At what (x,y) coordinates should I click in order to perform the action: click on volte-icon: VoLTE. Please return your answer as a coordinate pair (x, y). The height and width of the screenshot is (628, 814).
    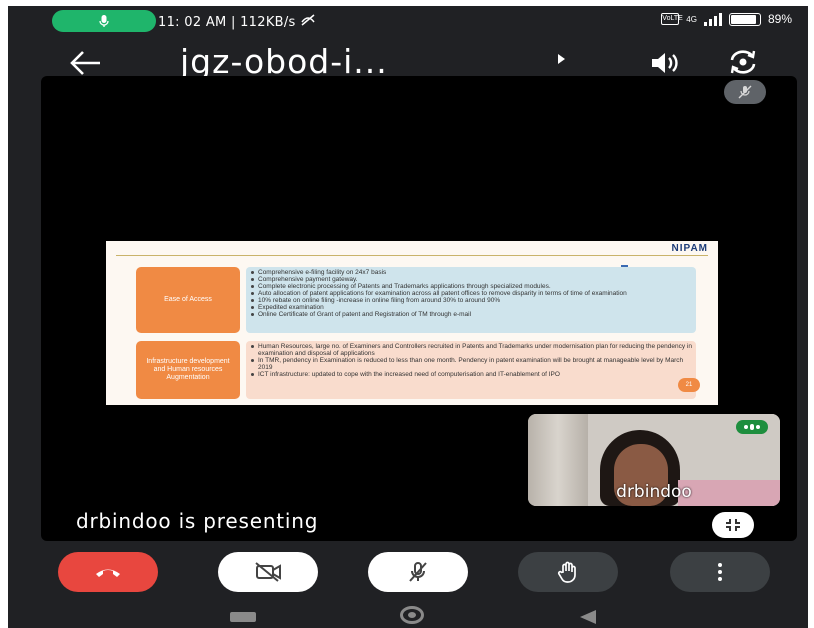
    Looking at the image, I should click on (672, 19).